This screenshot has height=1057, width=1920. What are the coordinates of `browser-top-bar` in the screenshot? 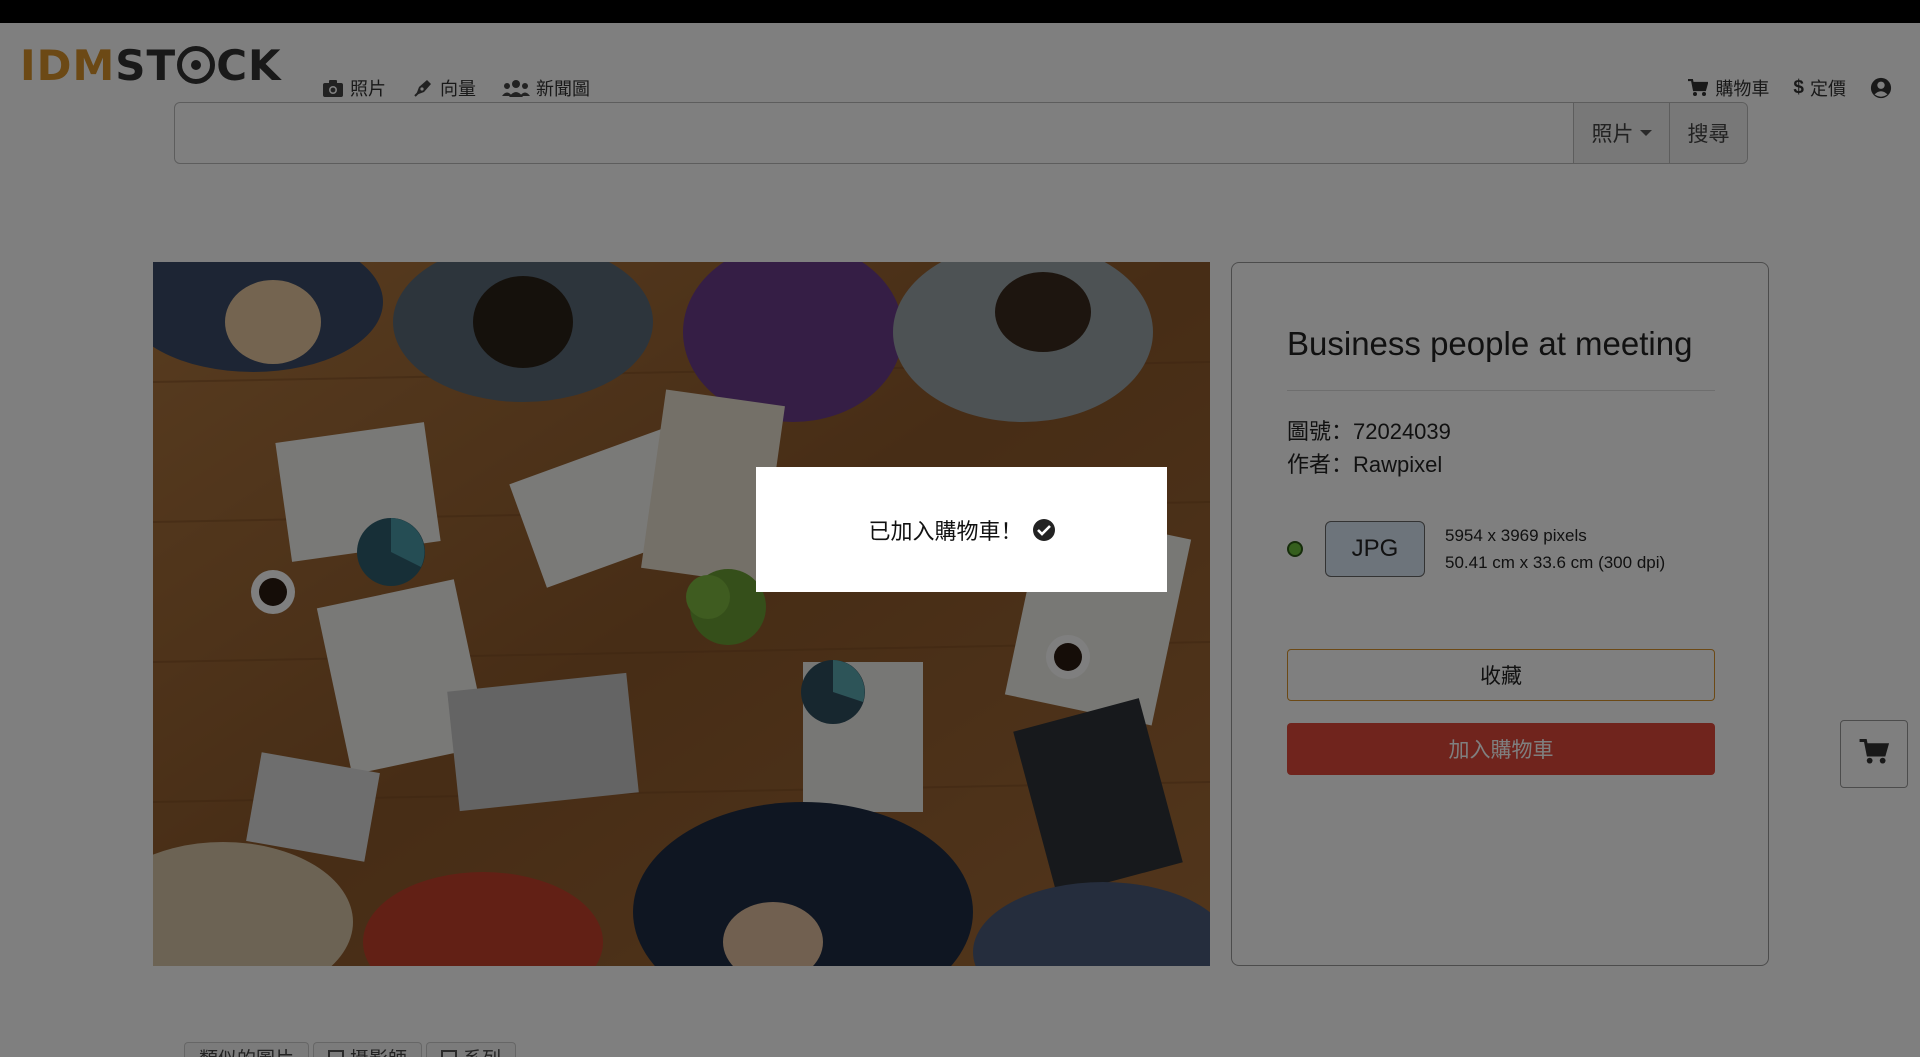 It's located at (960, 11).